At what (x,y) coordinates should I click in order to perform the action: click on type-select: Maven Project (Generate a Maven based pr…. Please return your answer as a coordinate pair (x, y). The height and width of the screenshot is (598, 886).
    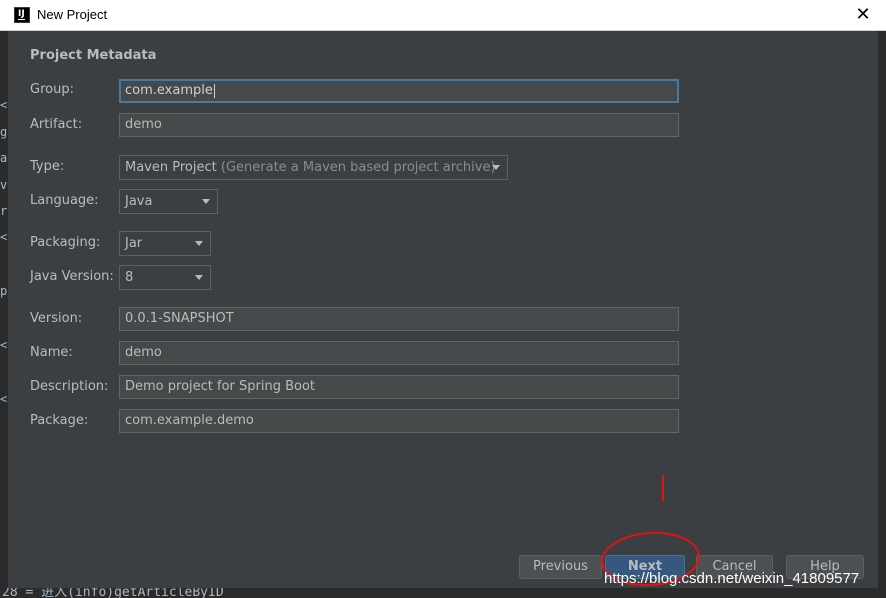
    Looking at the image, I should click on (313, 167).